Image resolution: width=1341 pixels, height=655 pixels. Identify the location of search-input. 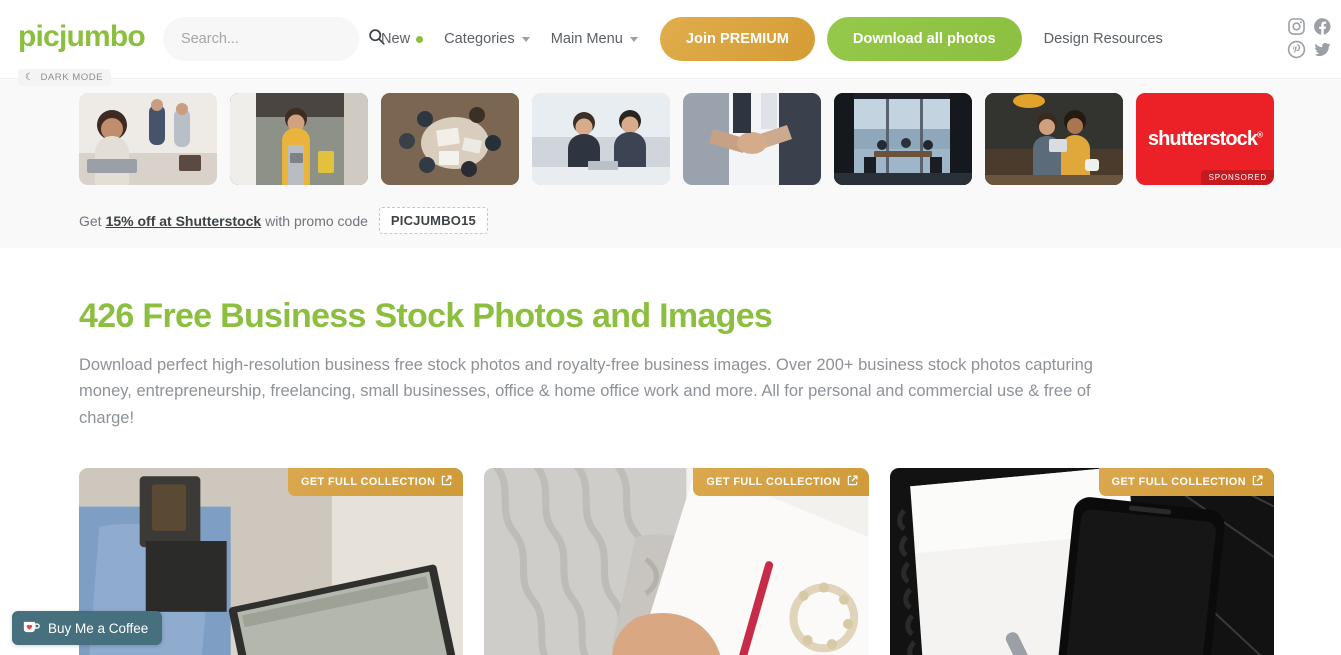
(274, 39).